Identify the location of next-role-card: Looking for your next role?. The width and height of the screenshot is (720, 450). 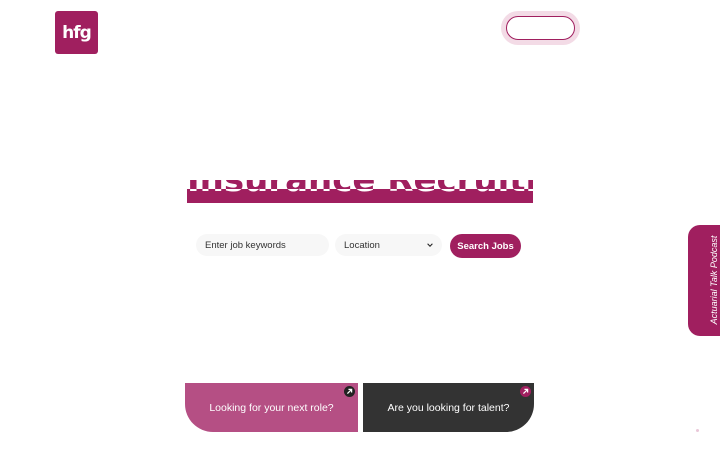
(271, 407).